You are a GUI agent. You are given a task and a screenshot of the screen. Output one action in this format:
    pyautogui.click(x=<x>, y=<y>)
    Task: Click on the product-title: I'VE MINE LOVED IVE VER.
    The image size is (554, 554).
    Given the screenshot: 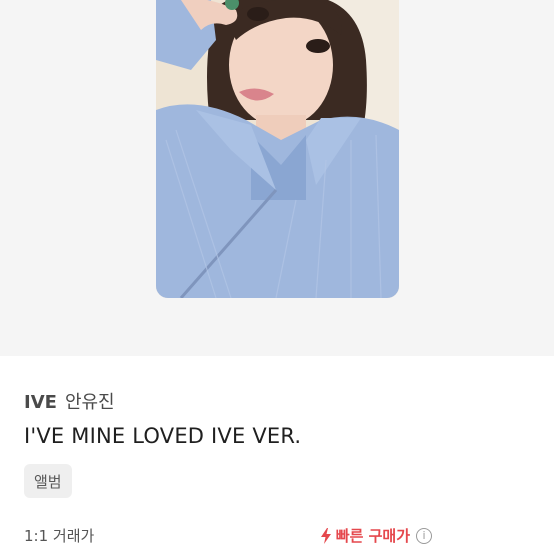 What is the action you would take?
    pyautogui.click(x=163, y=436)
    